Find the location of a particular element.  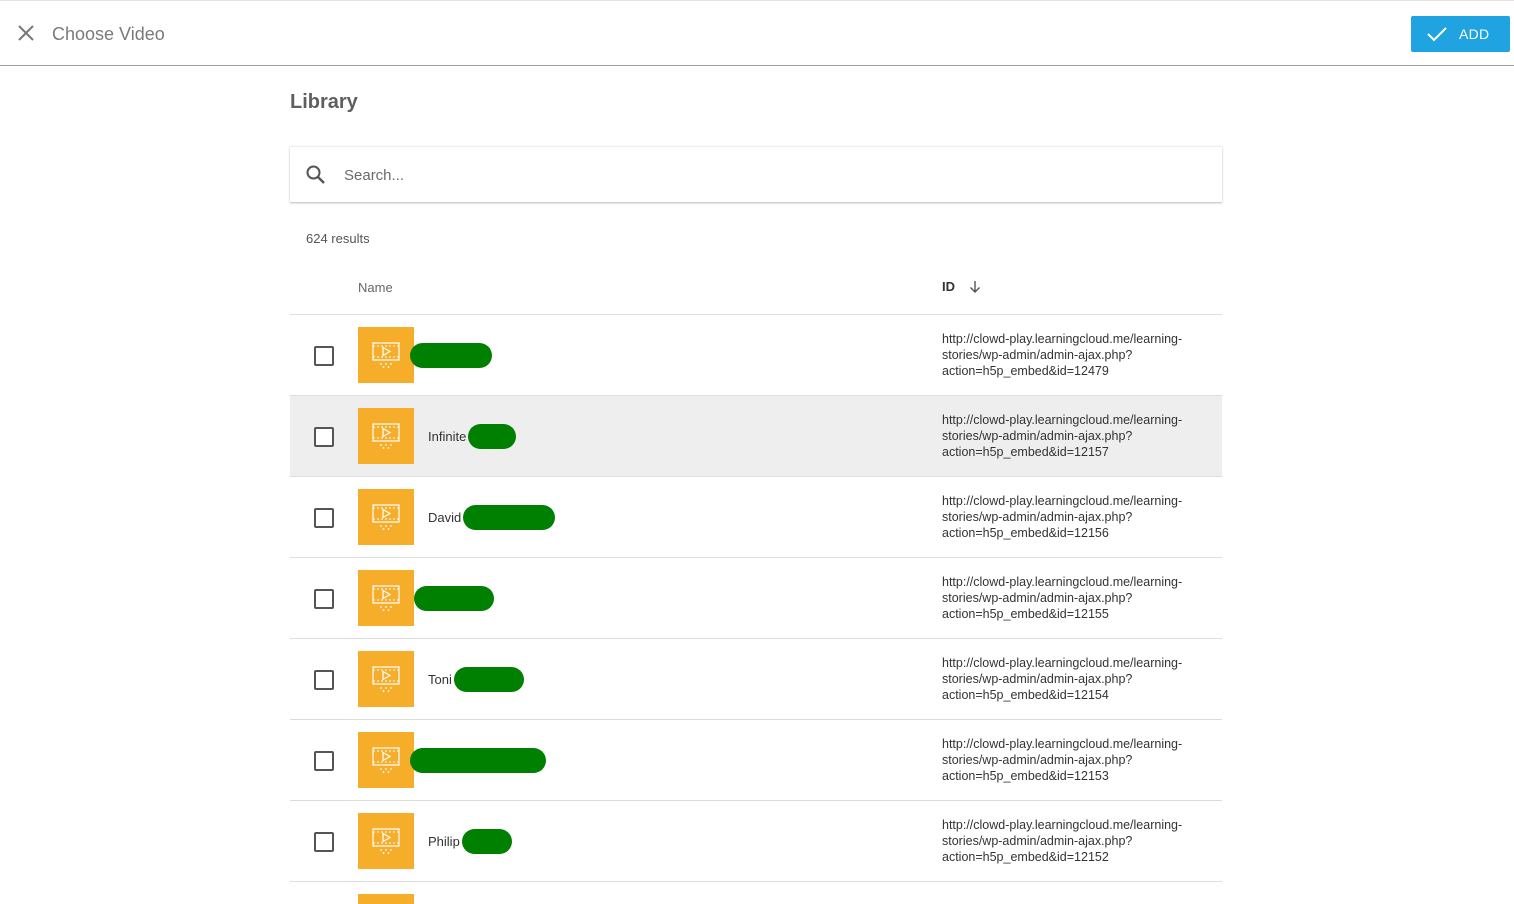

search-box is located at coordinates (756, 174).